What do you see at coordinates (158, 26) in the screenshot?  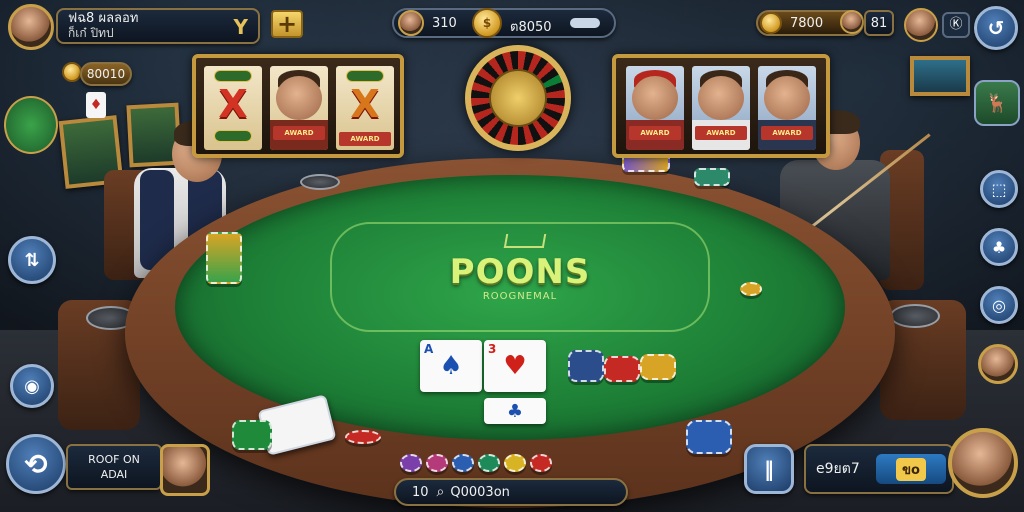 I see `player-name-panel: ฟฉ8 ผลลอท ก็เก๋ ปิทป Y` at bounding box center [158, 26].